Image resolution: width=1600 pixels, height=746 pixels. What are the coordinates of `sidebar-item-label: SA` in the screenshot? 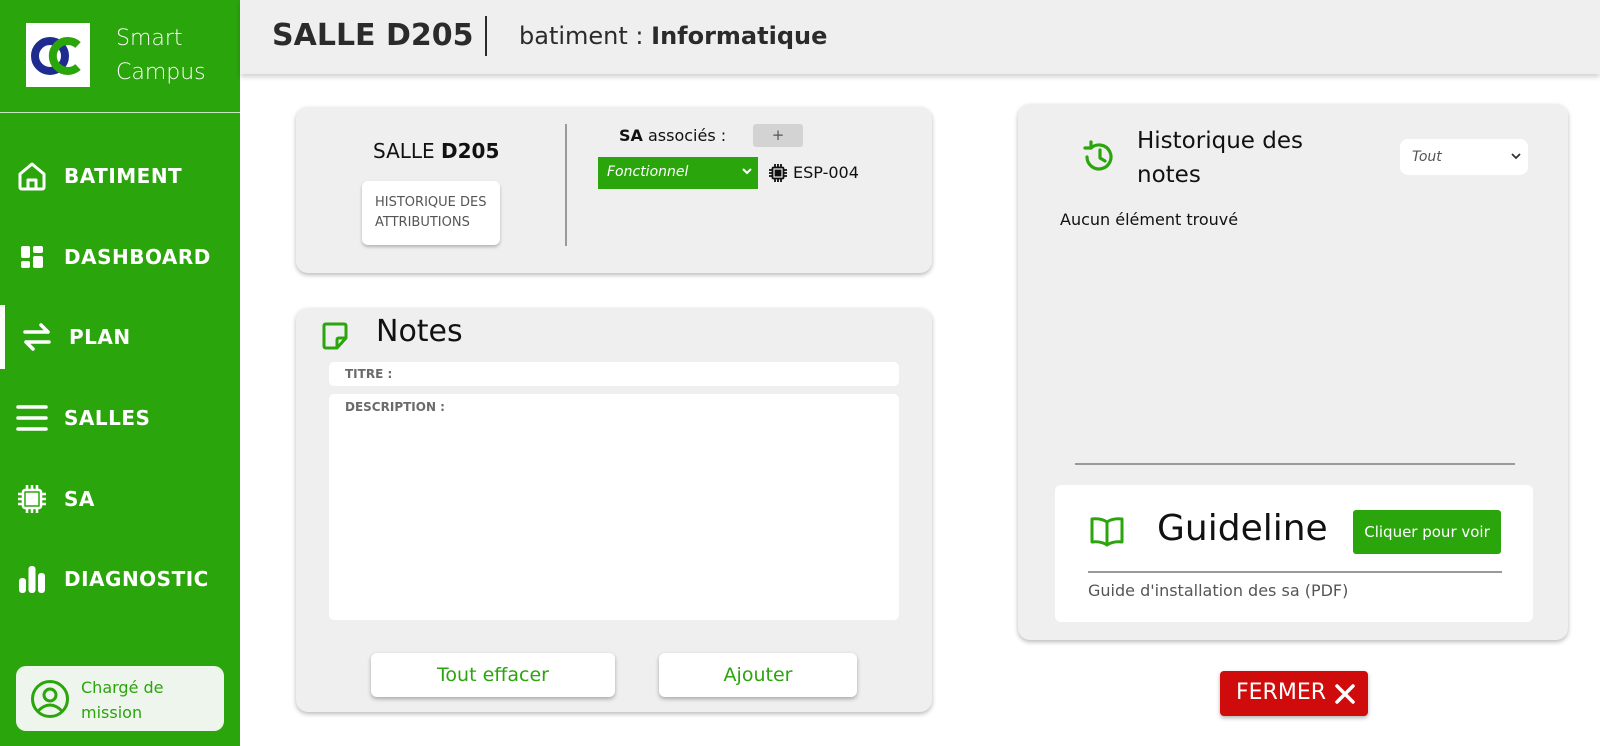 It's located at (79, 499).